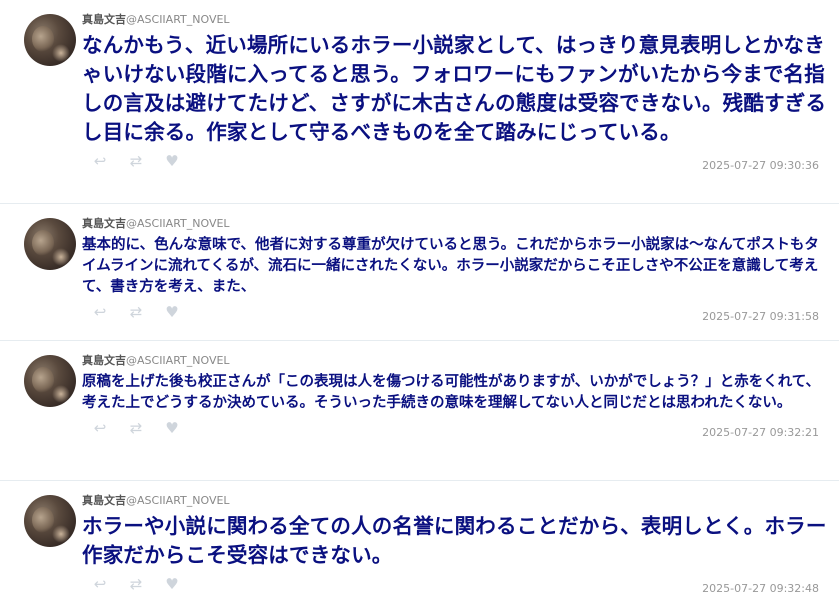 This screenshot has height=602, width=839. What do you see at coordinates (760, 588) in the screenshot?
I see `timestamp: 2025-07-27 09:32:48` at bounding box center [760, 588].